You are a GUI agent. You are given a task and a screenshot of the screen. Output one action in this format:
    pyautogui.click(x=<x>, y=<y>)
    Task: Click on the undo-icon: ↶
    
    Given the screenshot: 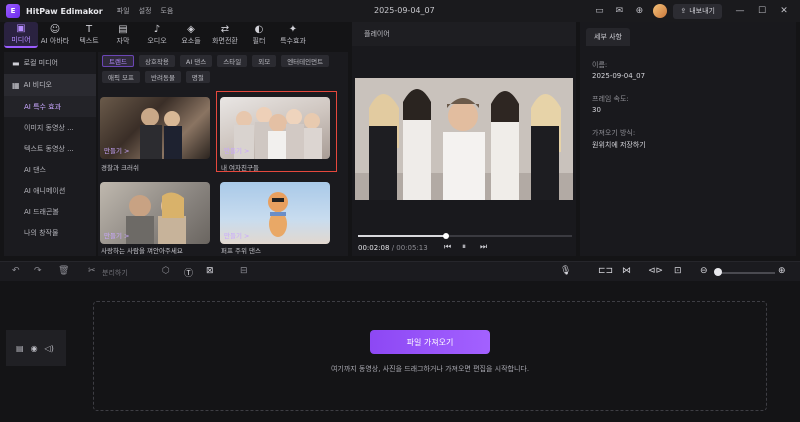 What is the action you would take?
    pyautogui.click(x=16, y=271)
    